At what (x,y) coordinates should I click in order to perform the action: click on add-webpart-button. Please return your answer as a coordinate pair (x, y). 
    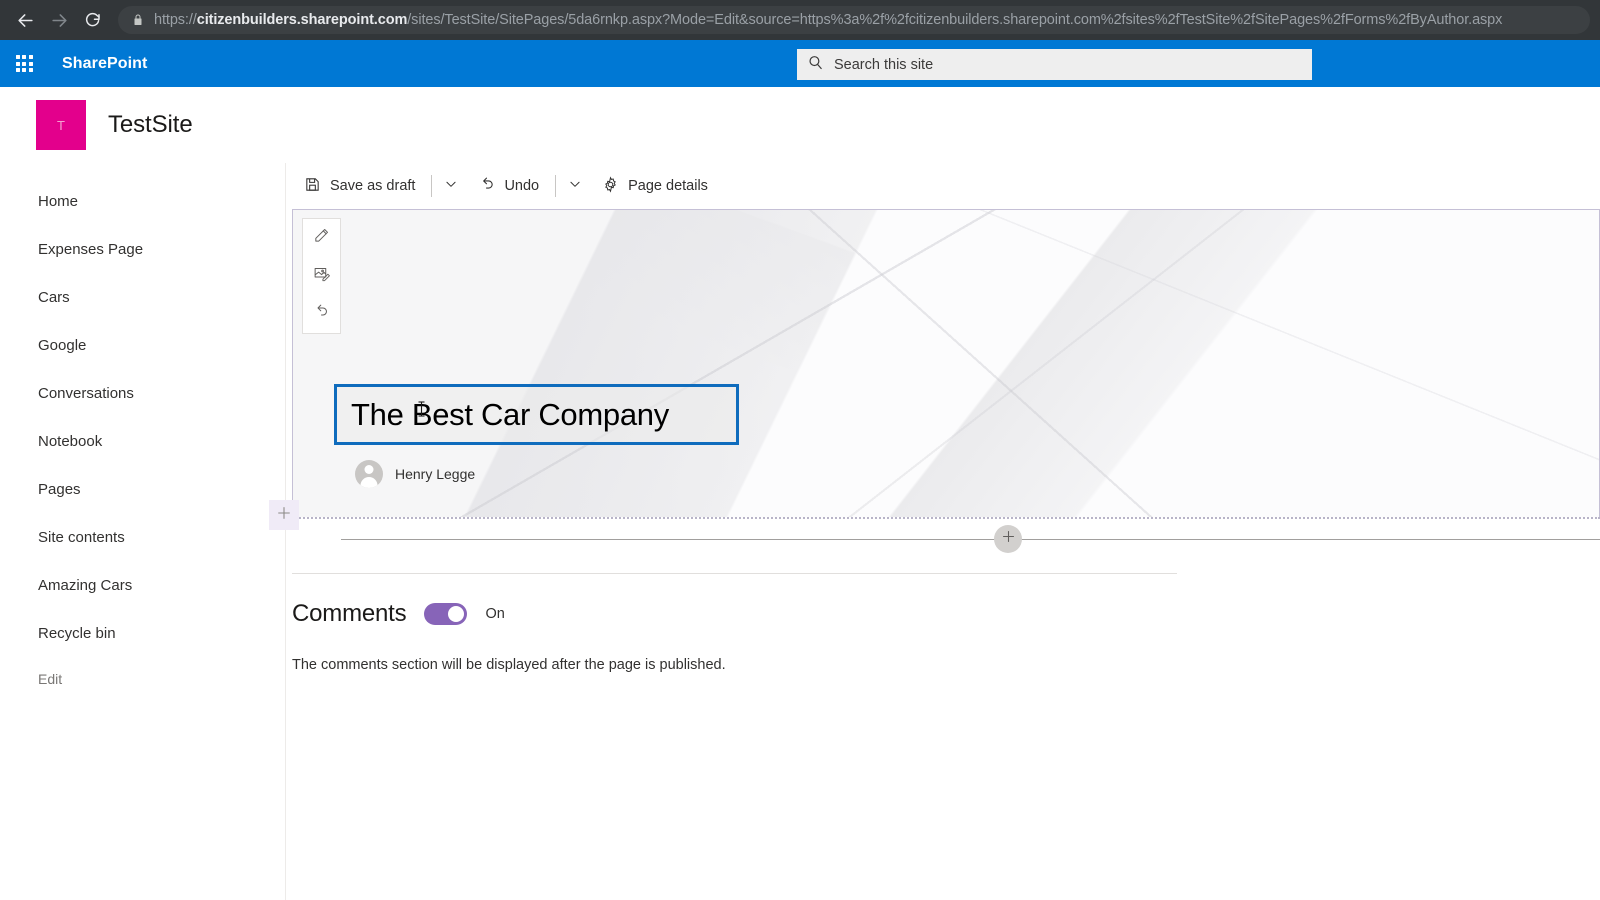
    Looking at the image, I should click on (1008, 539).